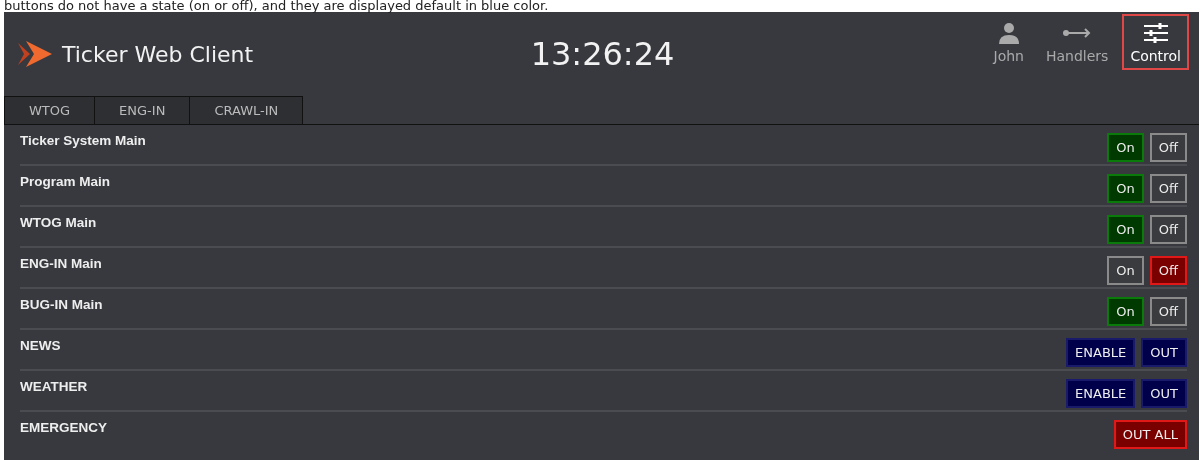  What do you see at coordinates (1155, 33) in the screenshot?
I see `sliders-icon` at bounding box center [1155, 33].